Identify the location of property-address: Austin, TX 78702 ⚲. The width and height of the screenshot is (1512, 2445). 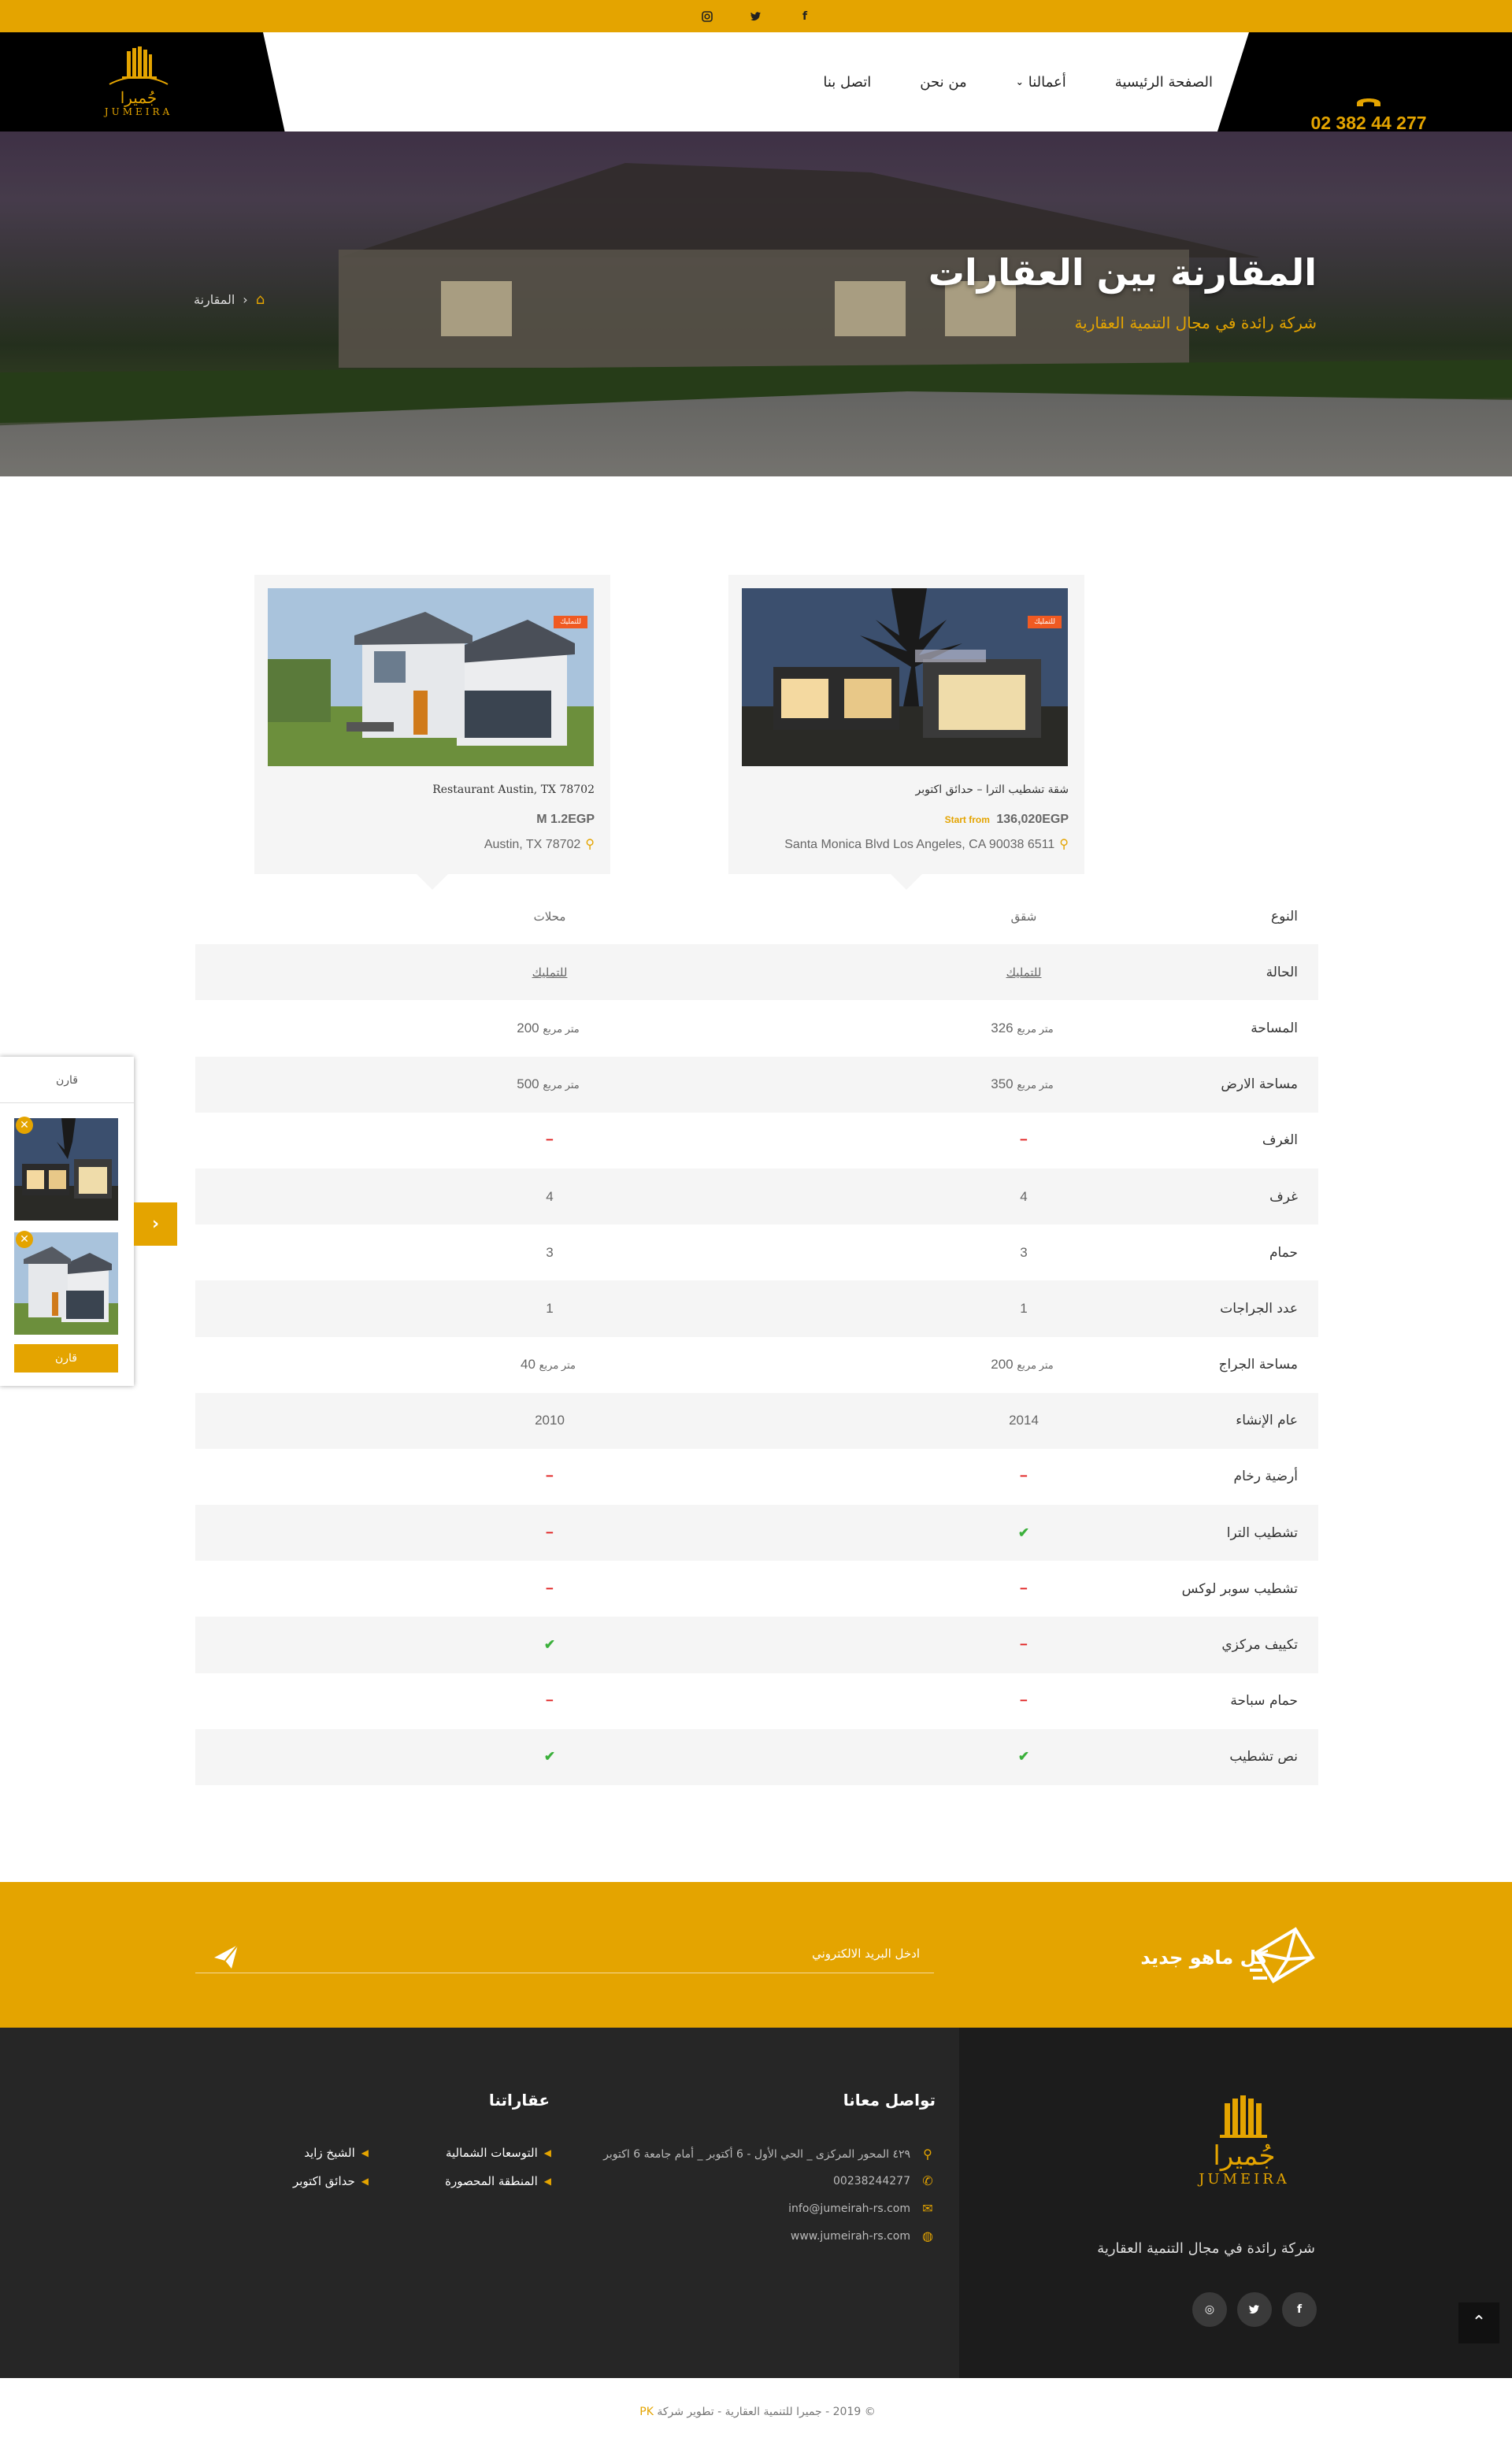
(539, 844).